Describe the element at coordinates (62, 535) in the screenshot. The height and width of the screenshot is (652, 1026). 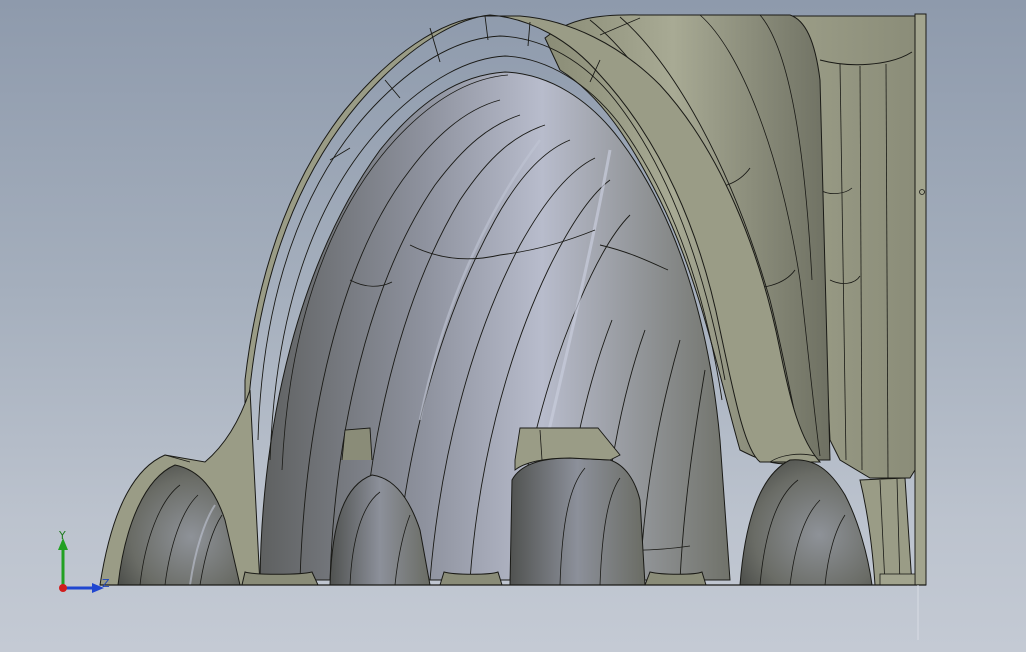
I see `triad-y-label: Y` at that location.